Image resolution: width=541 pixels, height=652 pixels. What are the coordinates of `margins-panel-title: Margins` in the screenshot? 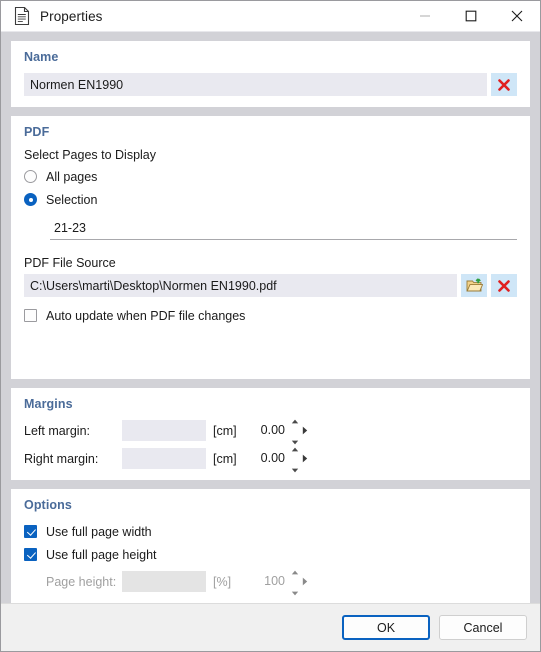 It's located at (48, 404).